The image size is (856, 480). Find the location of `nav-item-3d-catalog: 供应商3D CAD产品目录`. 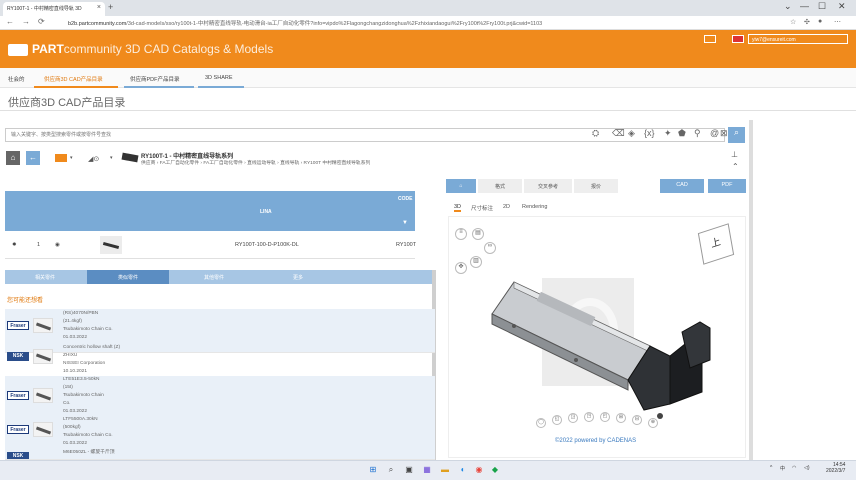

nav-item-3d-catalog: 供应商3D CAD产品目录 is located at coordinates (73, 79).